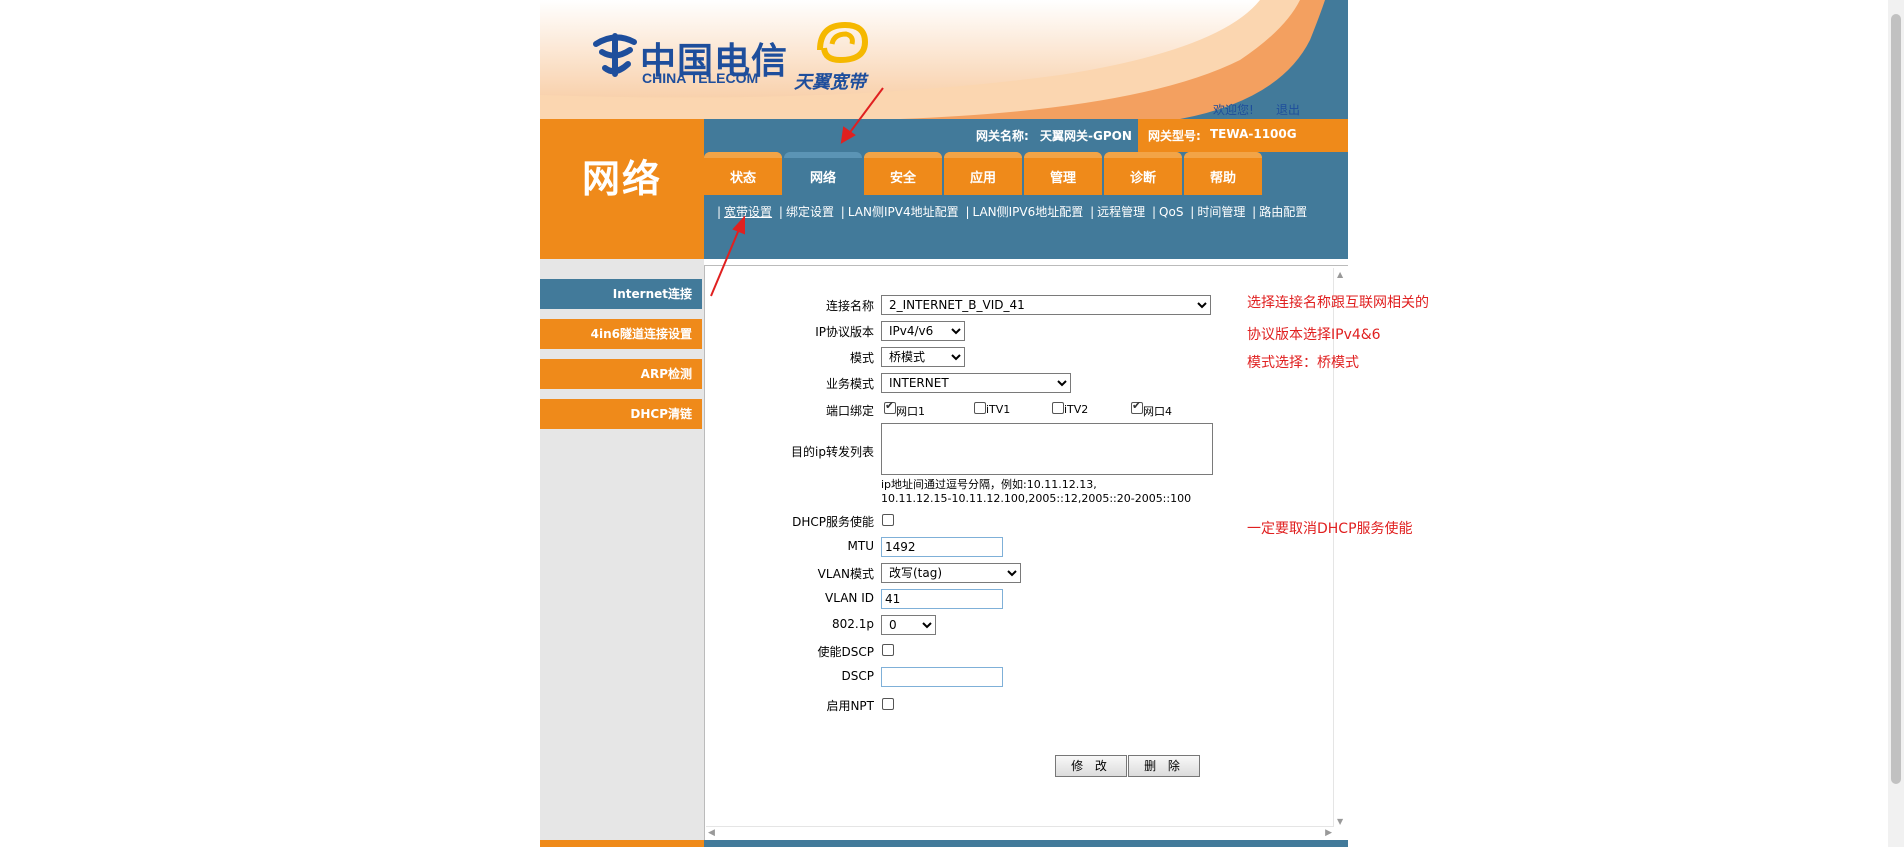 This screenshot has height=847, width=1904. What do you see at coordinates (942, 599) in the screenshot?
I see `vlan-id-input` at bounding box center [942, 599].